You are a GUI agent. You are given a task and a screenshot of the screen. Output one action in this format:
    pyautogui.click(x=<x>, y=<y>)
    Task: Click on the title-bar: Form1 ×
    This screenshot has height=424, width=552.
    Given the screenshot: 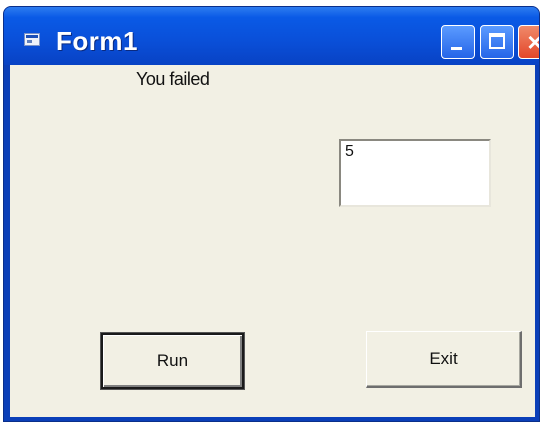 What is the action you would take?
    pyautogui.click(x=271, y=36)
    